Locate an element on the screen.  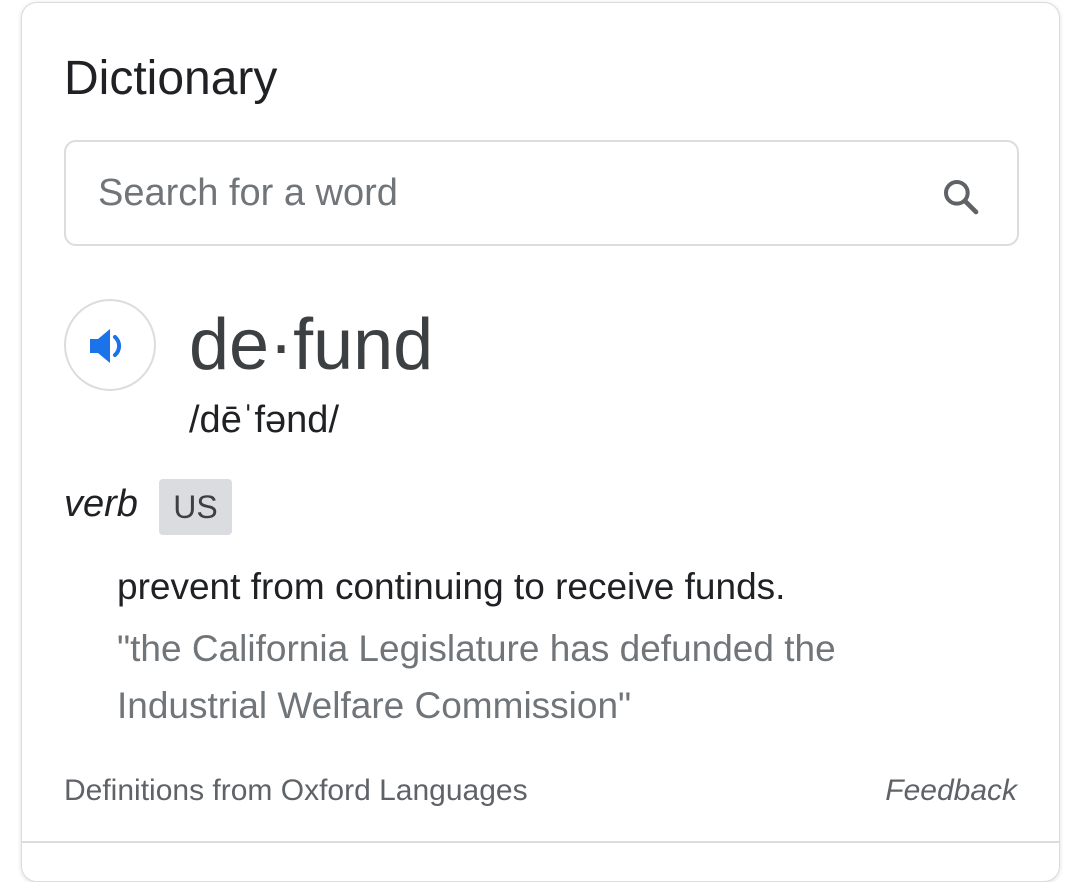
search-input is located at coordinates (498, 193).